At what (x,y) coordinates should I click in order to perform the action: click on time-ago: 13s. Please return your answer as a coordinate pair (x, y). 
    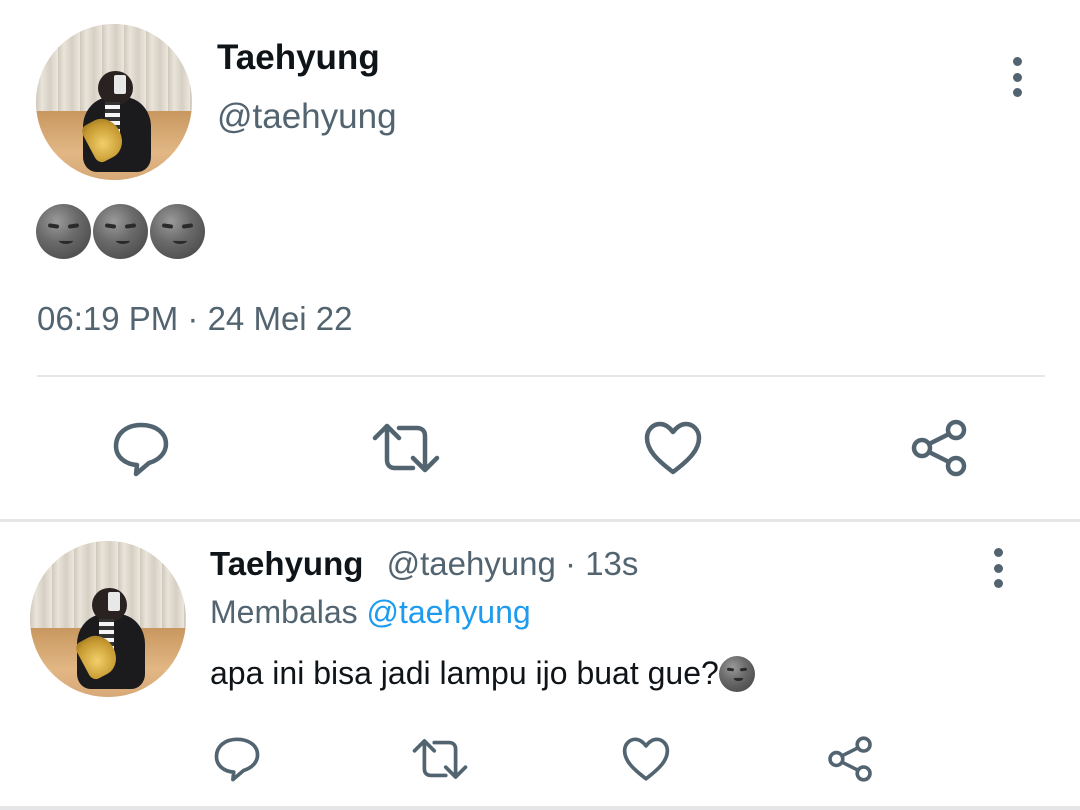
    Looking at the image, I should click on (611, 563).